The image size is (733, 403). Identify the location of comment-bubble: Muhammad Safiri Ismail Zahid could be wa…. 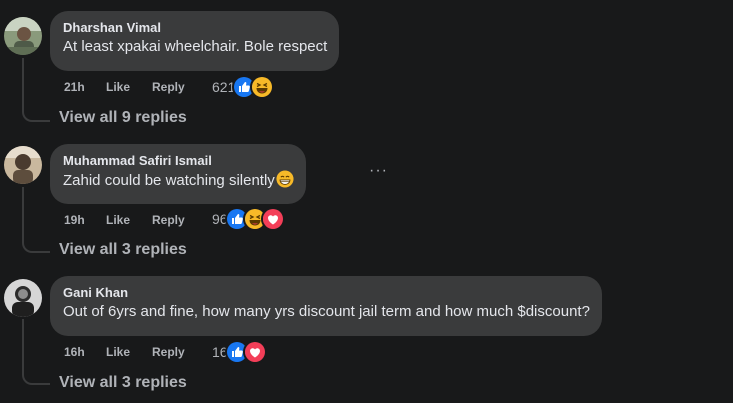
(178, 174).